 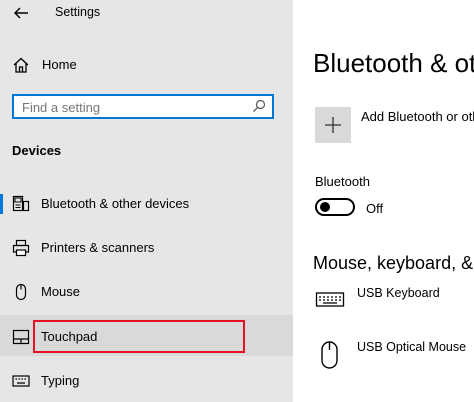 I want to click on section-heading-devices: Devices, so click(x=37, y=150).